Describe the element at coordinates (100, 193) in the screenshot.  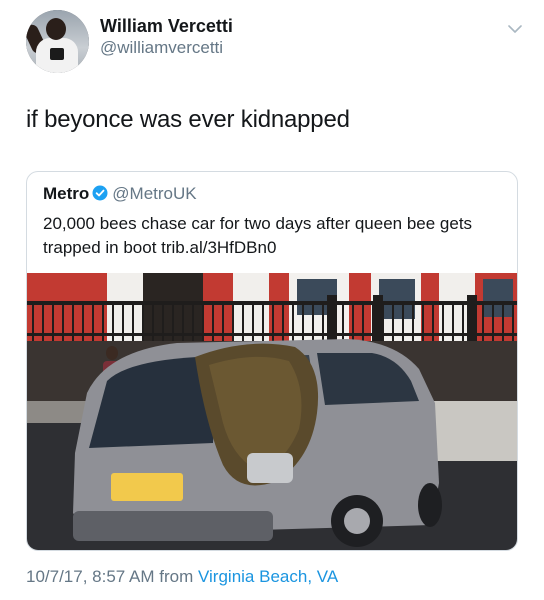
I see `verified-badge-icon` at that location.